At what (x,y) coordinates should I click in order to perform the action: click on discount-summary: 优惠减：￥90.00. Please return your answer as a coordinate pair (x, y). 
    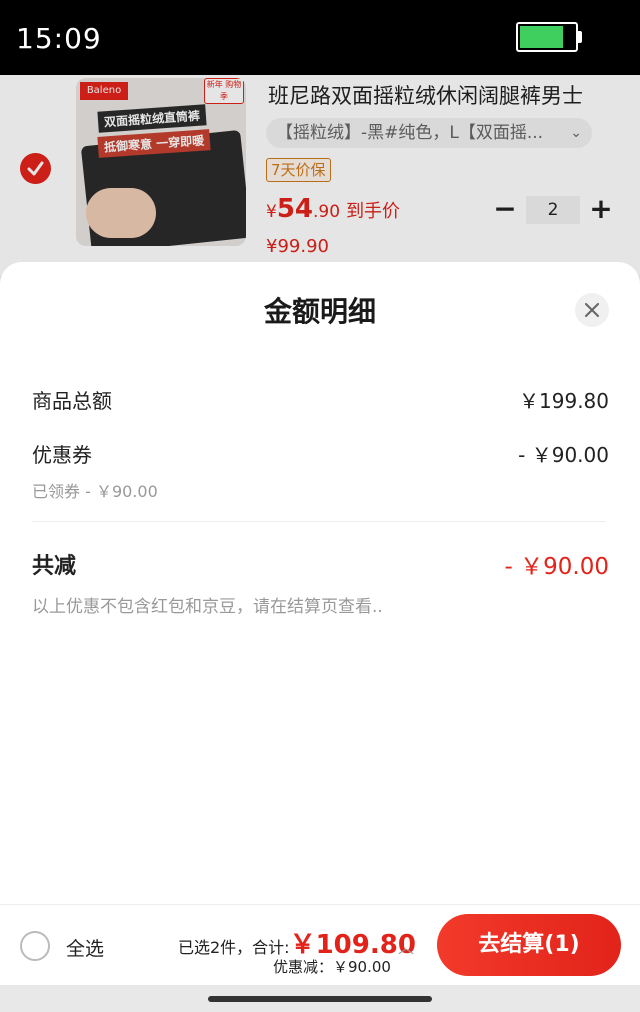
    Looking at the image, I should click on (332, 966).